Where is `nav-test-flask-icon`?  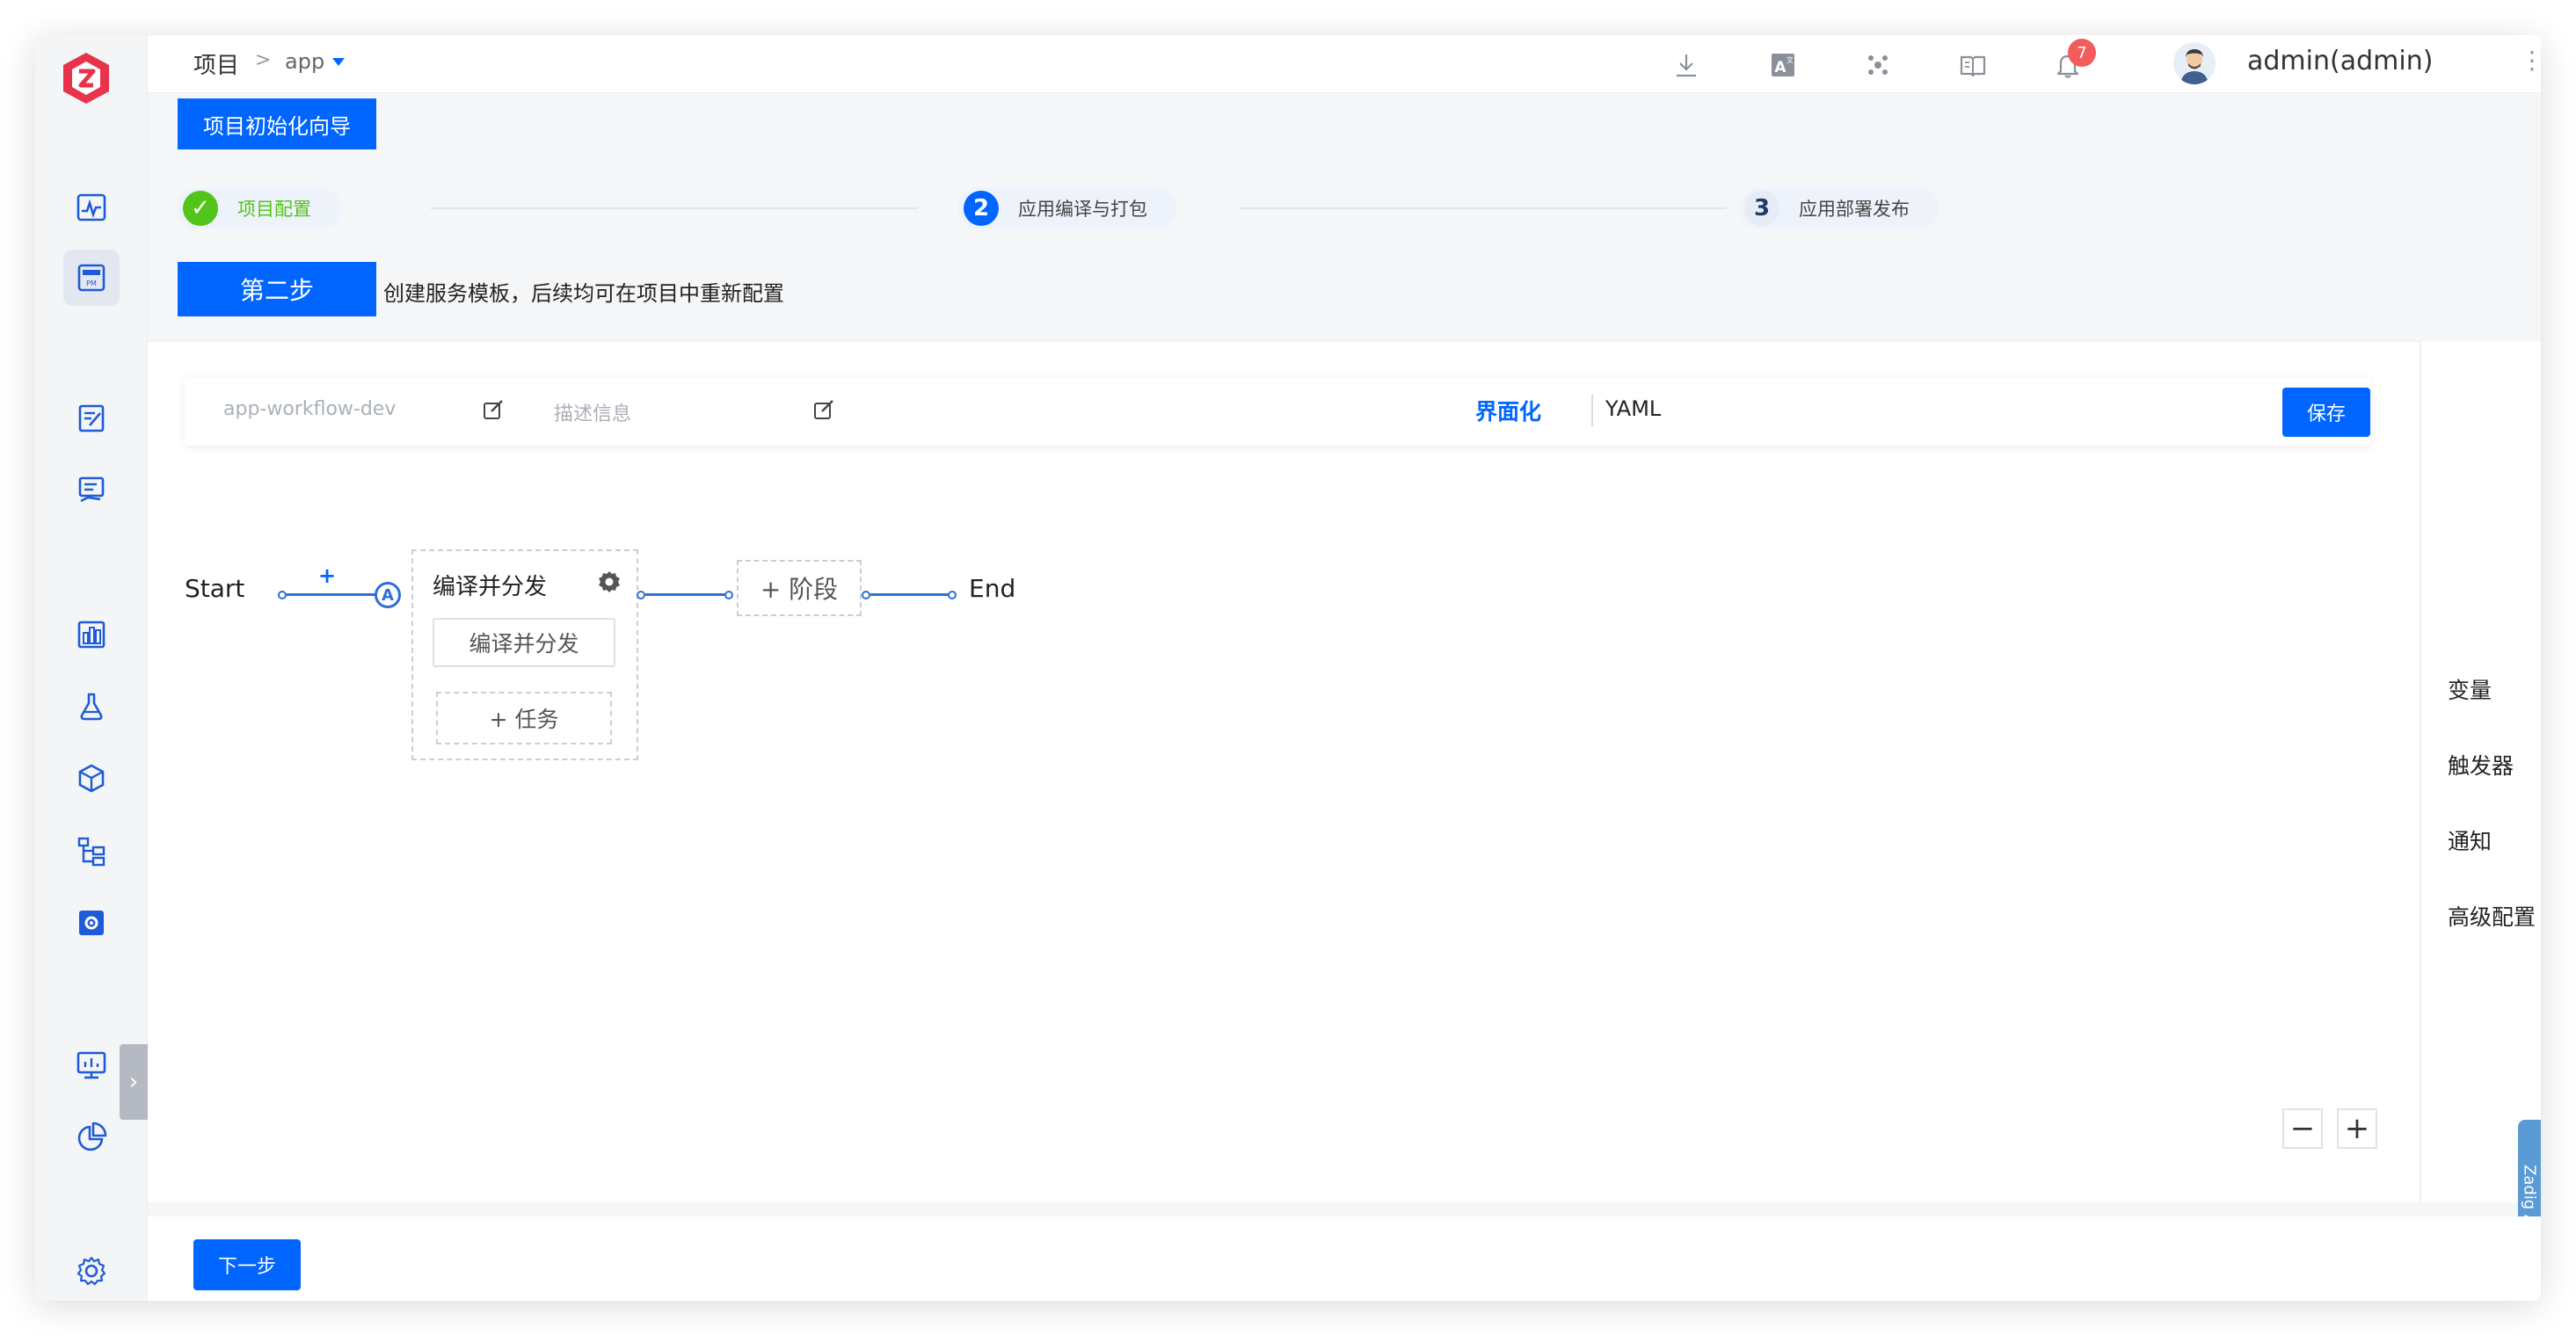
nav-test-flask-icon is located at coordinates (91, 707).